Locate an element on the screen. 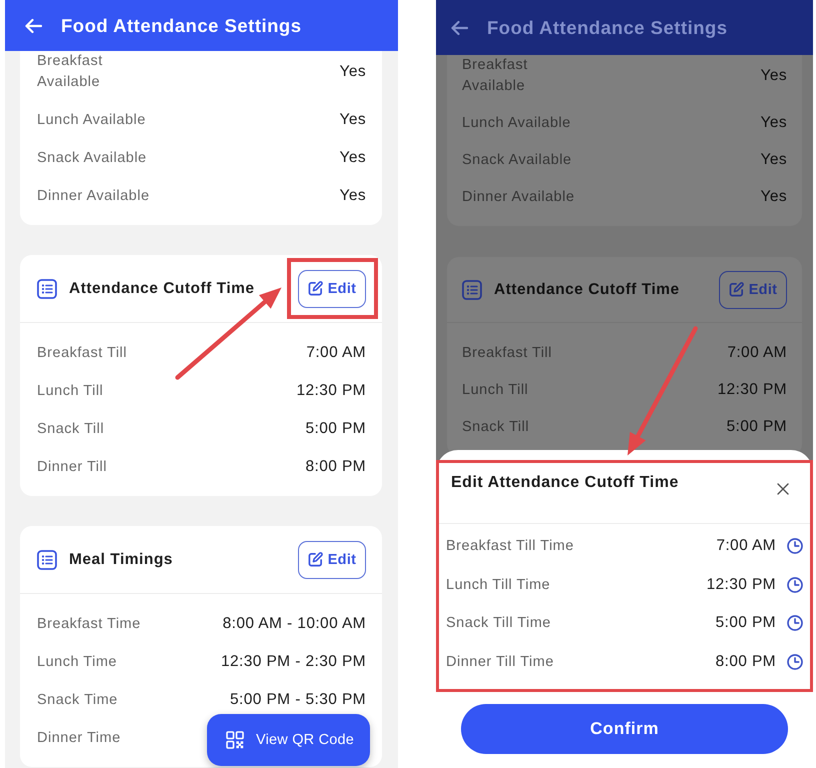 Image resolution: width=816 pixels, height=768 pixels. time-label: Breakfast Till Time is located at coordinates (510, 546).